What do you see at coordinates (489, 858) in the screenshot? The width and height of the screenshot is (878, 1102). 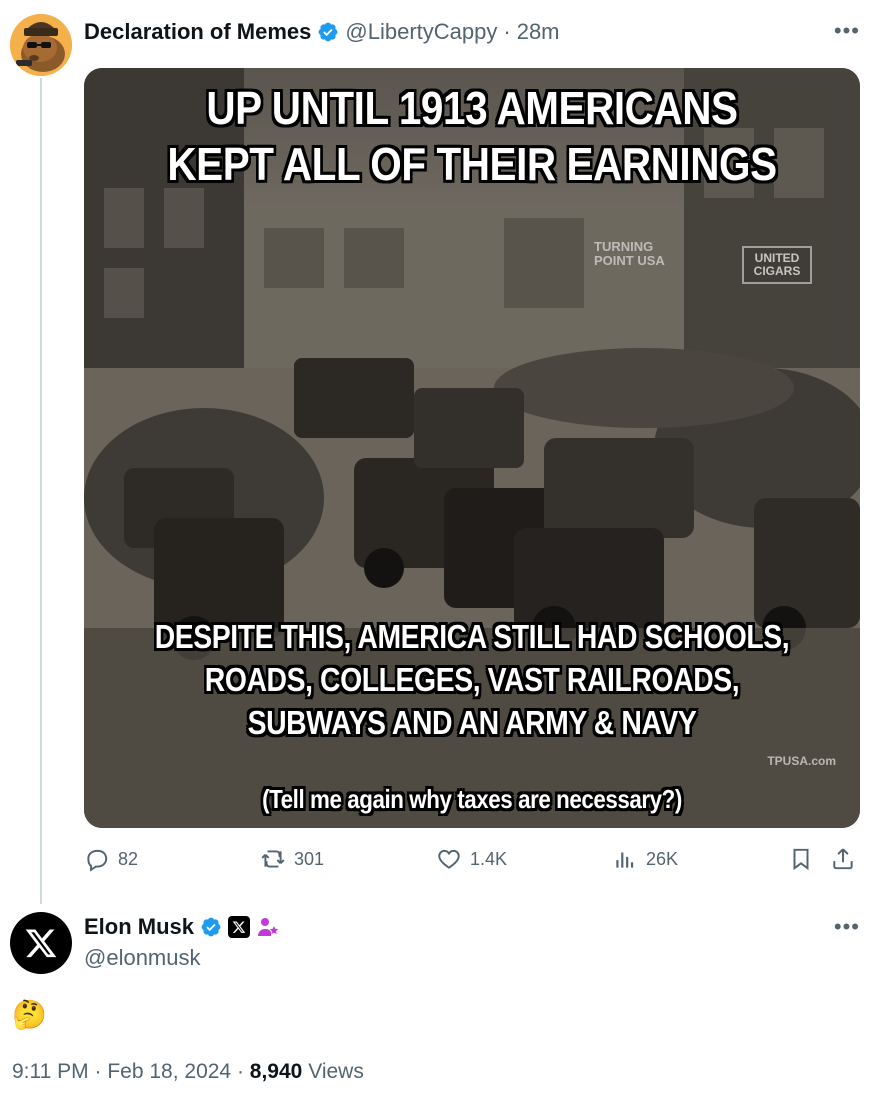 I see `like-count: 1.4K` at bounding box center [489, 858].